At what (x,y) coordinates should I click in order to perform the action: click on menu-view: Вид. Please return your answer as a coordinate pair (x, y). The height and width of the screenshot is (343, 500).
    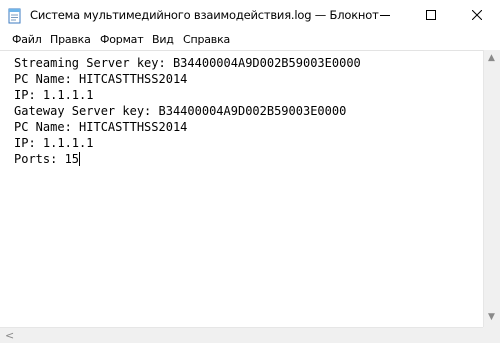
    Looking at the image, I should click on (163, 39).